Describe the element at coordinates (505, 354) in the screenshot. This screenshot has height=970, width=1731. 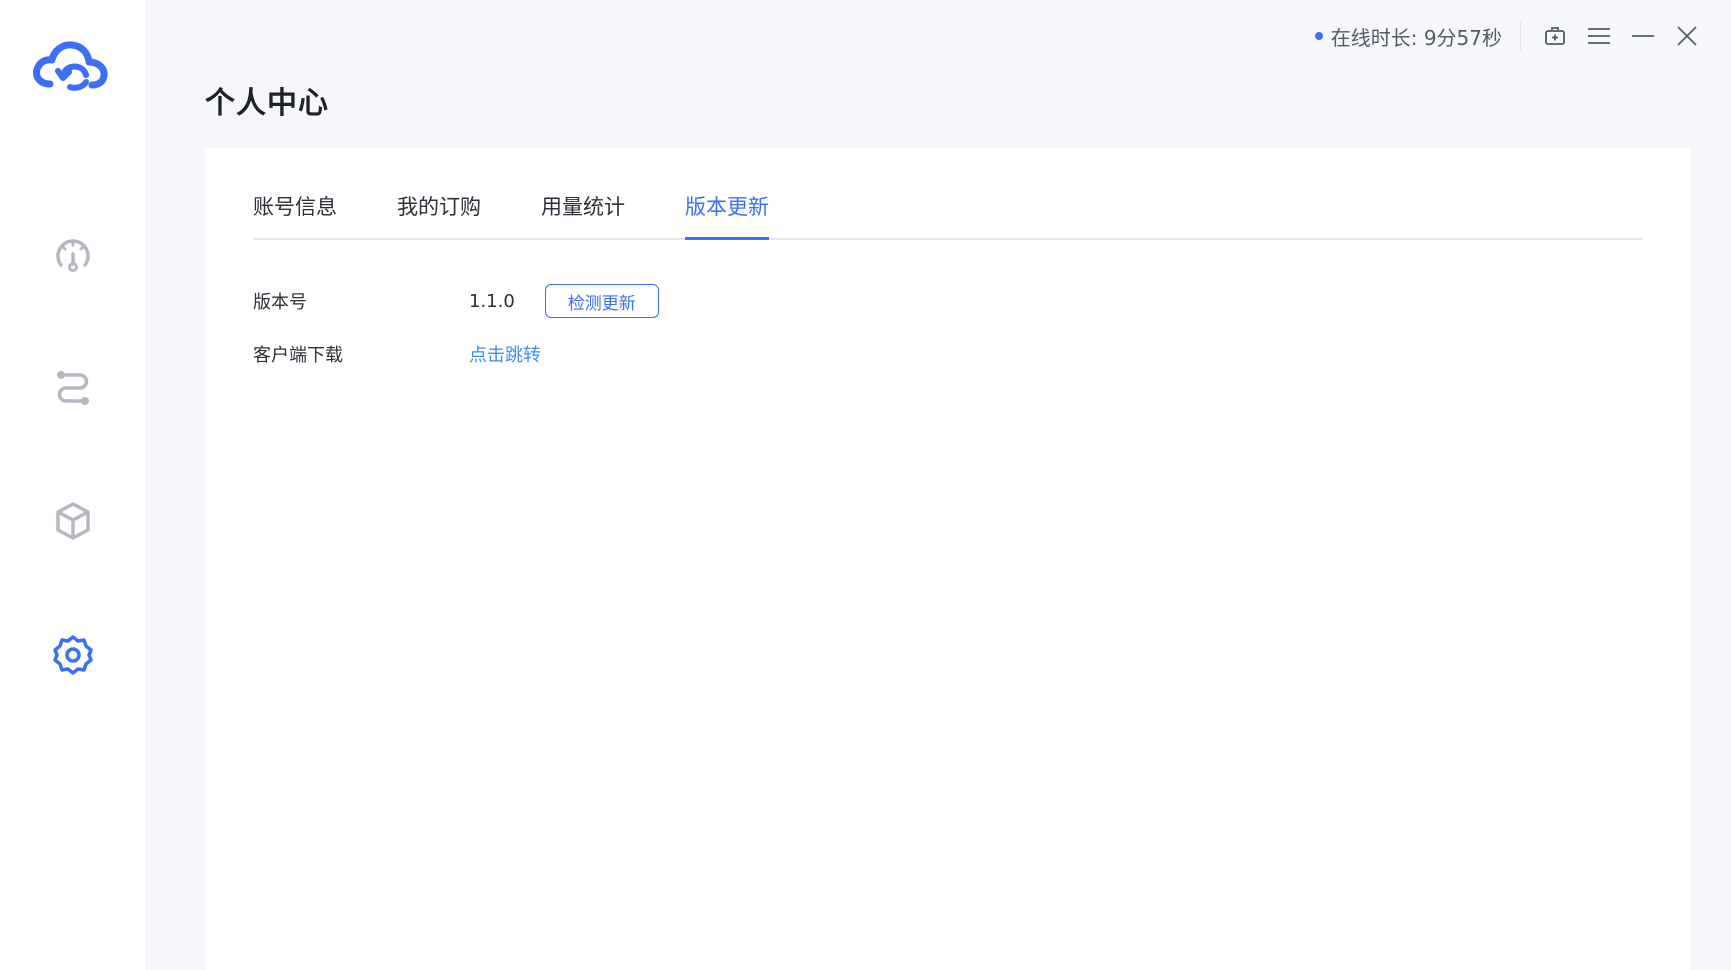
I see `client-download-link: 点击跳转` at that location.